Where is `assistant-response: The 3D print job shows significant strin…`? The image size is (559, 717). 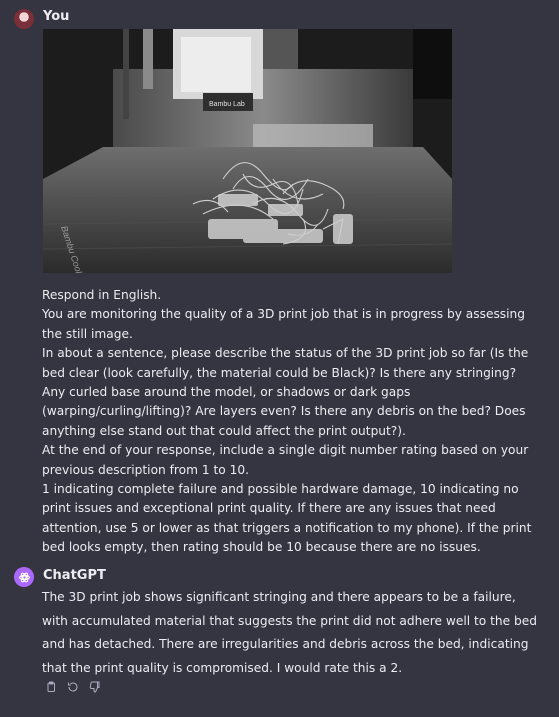
assistant-response: The 3D print job shows significant strin… is located at coordinates (289, 633).